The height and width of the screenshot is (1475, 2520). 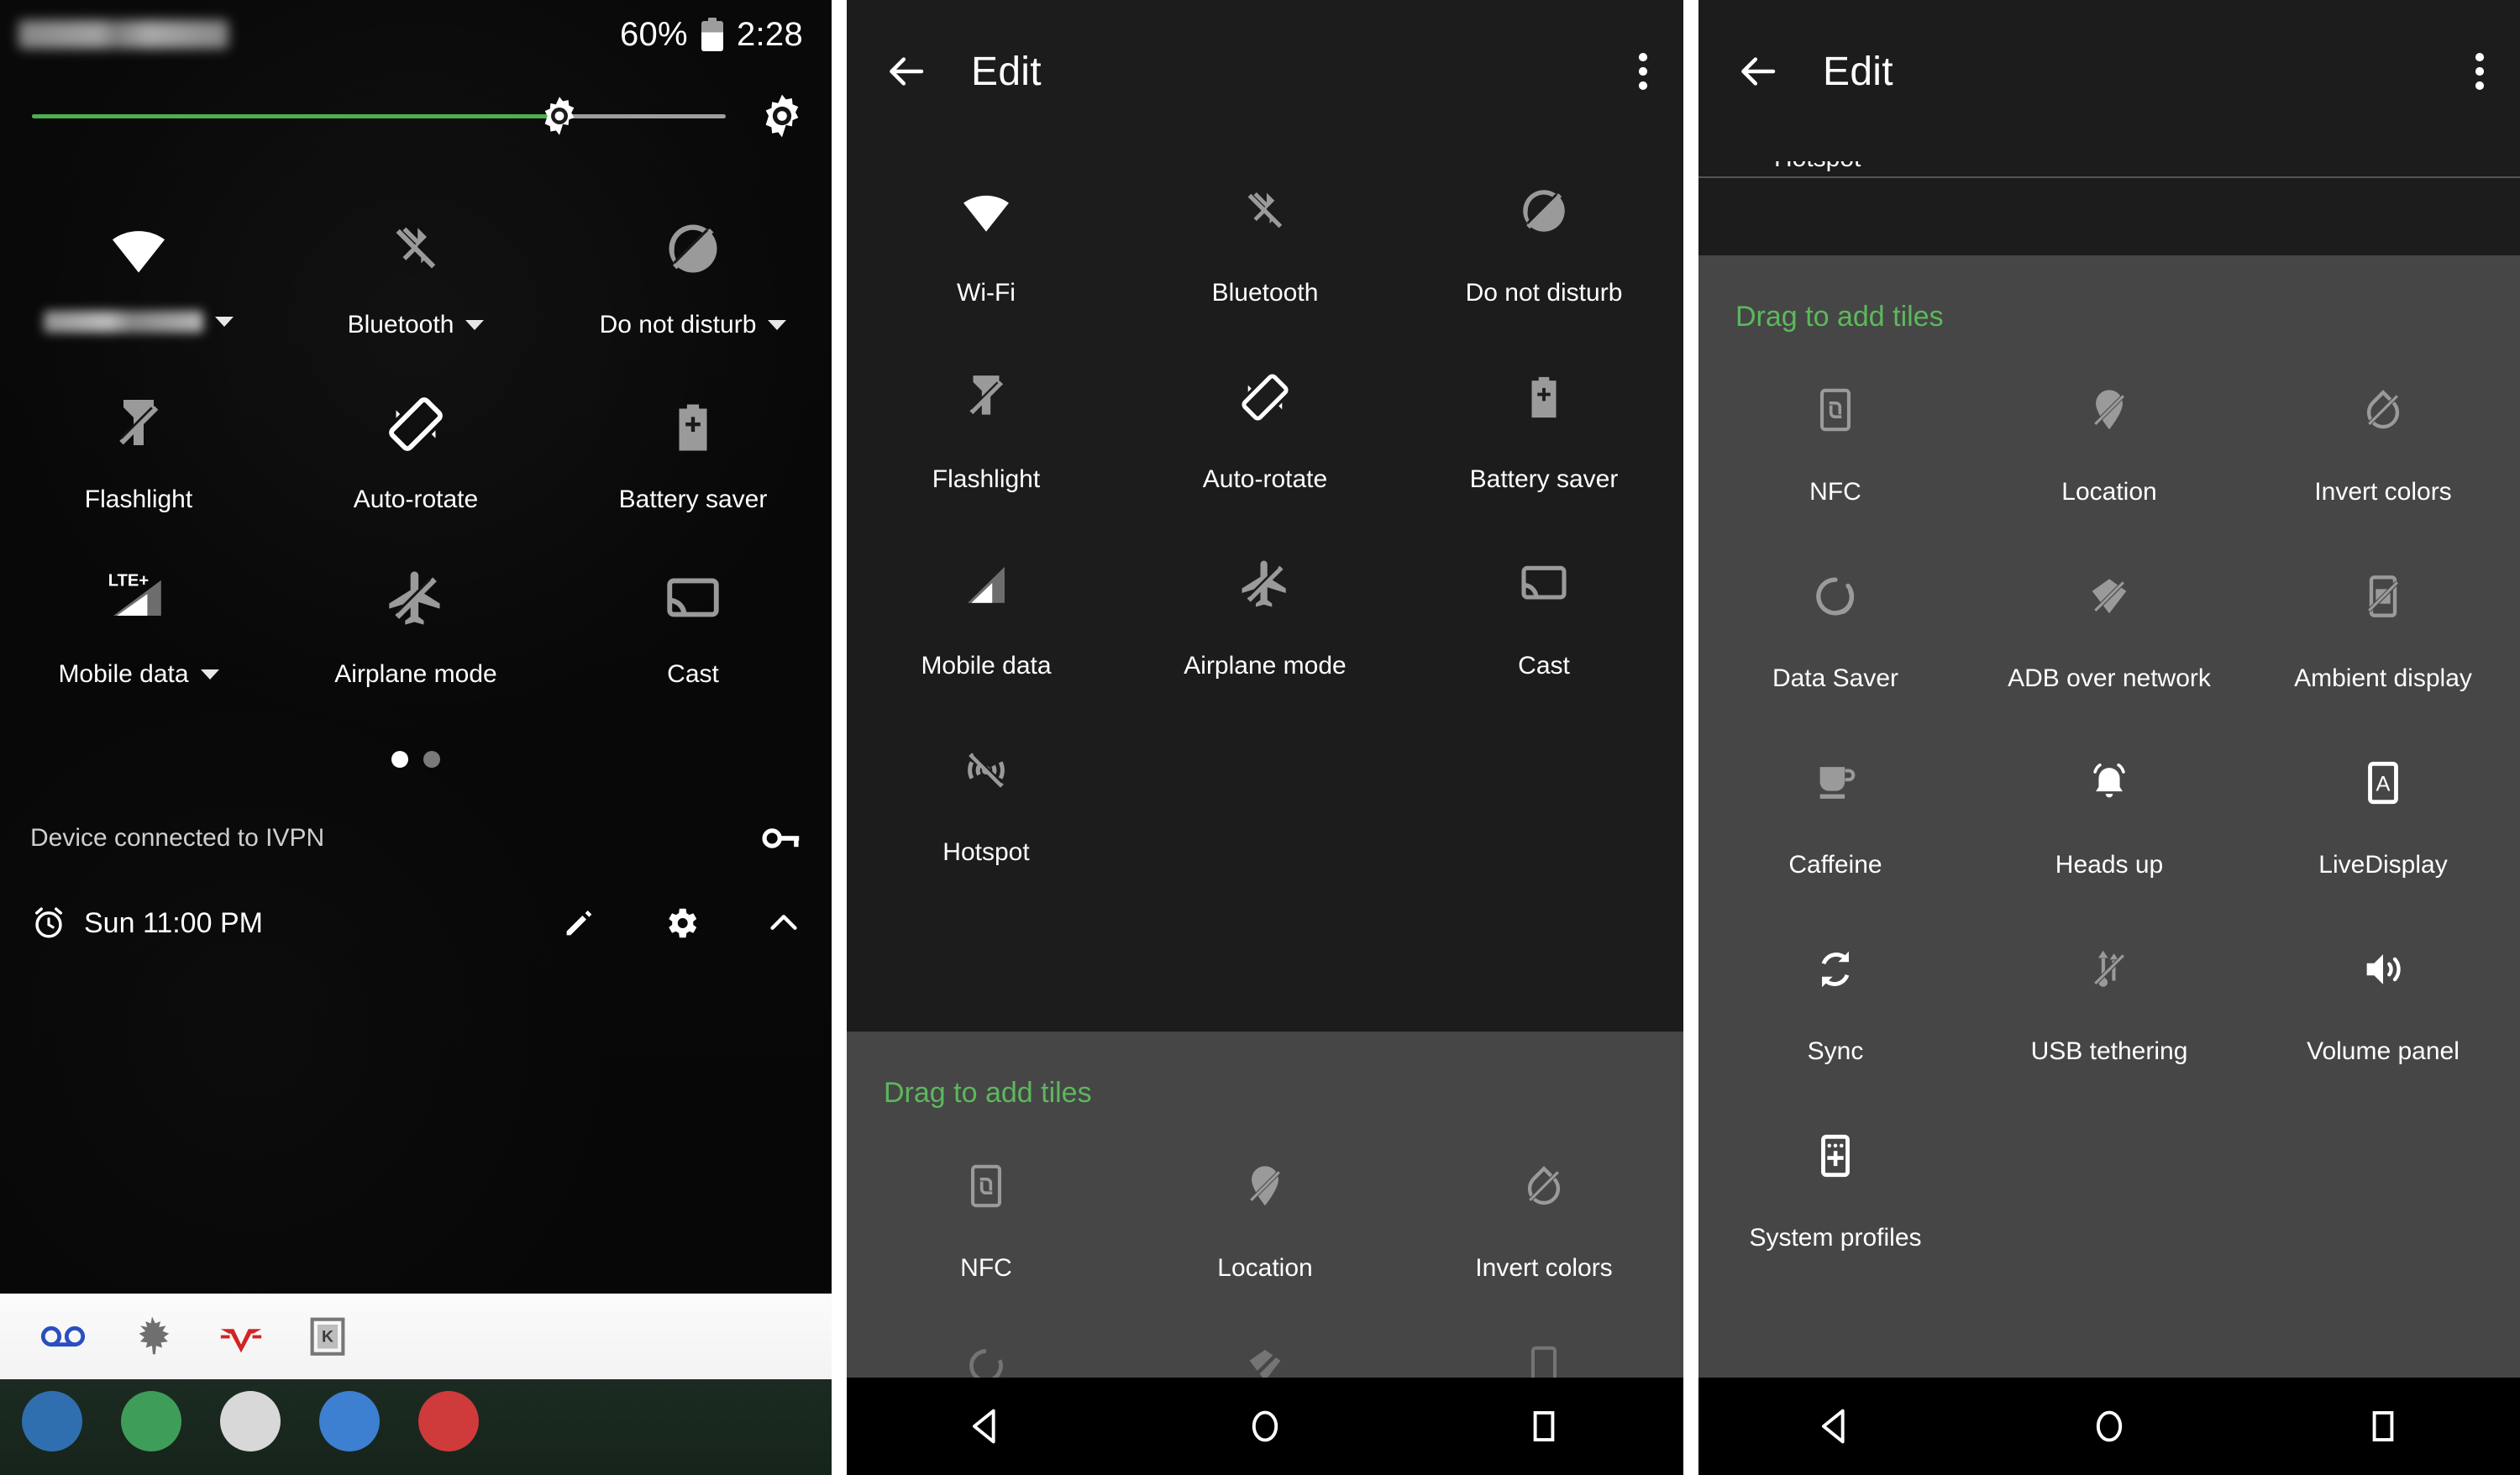 I want to click on tile-mobile-data: LTE+ Mobile data, so click(x=138, y=616).